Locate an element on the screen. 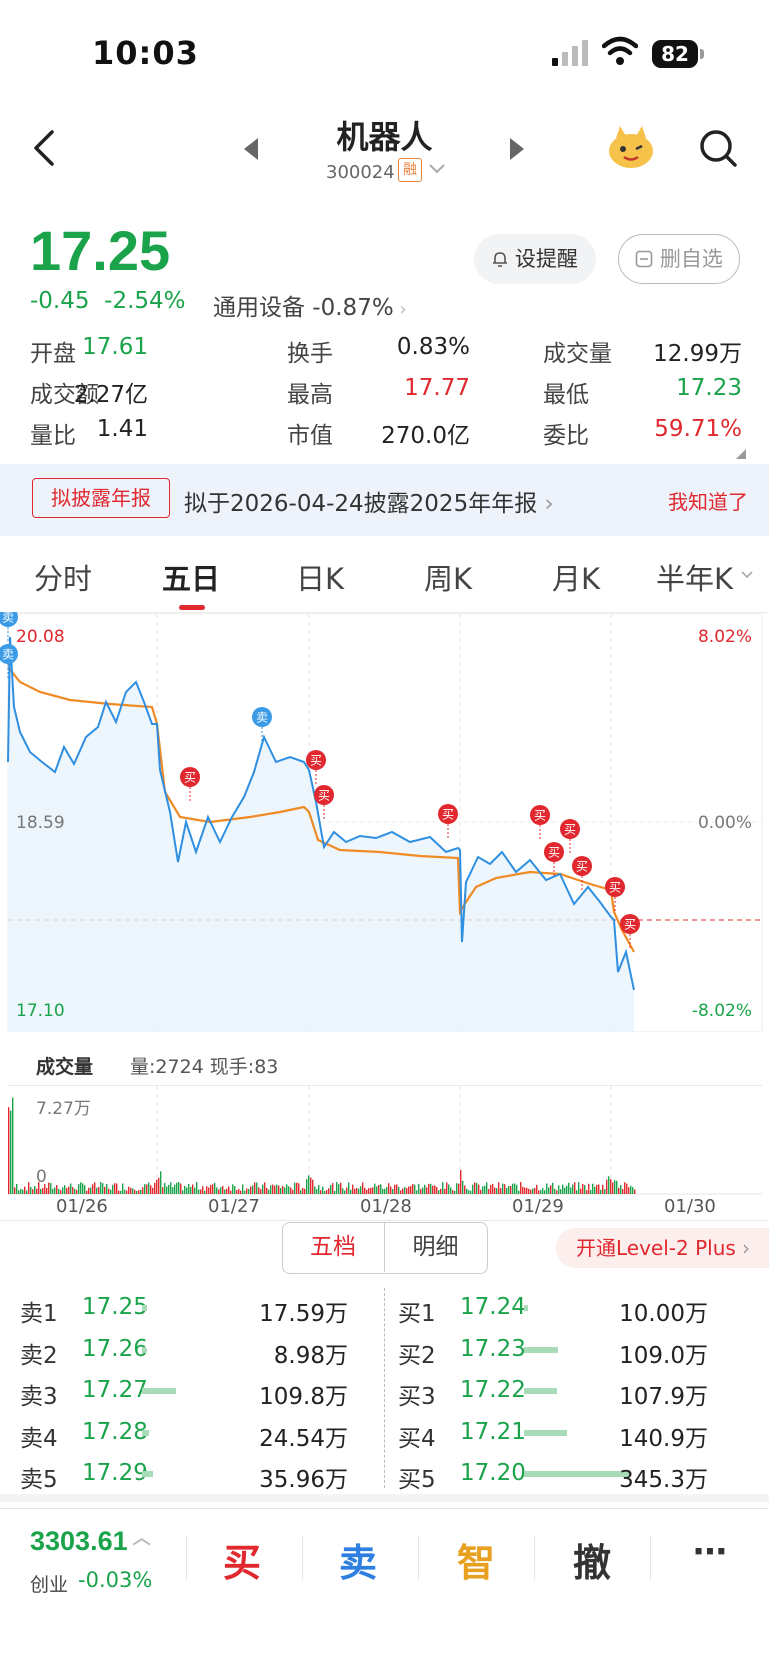  section-gap is located at coordinates (384, 1498).